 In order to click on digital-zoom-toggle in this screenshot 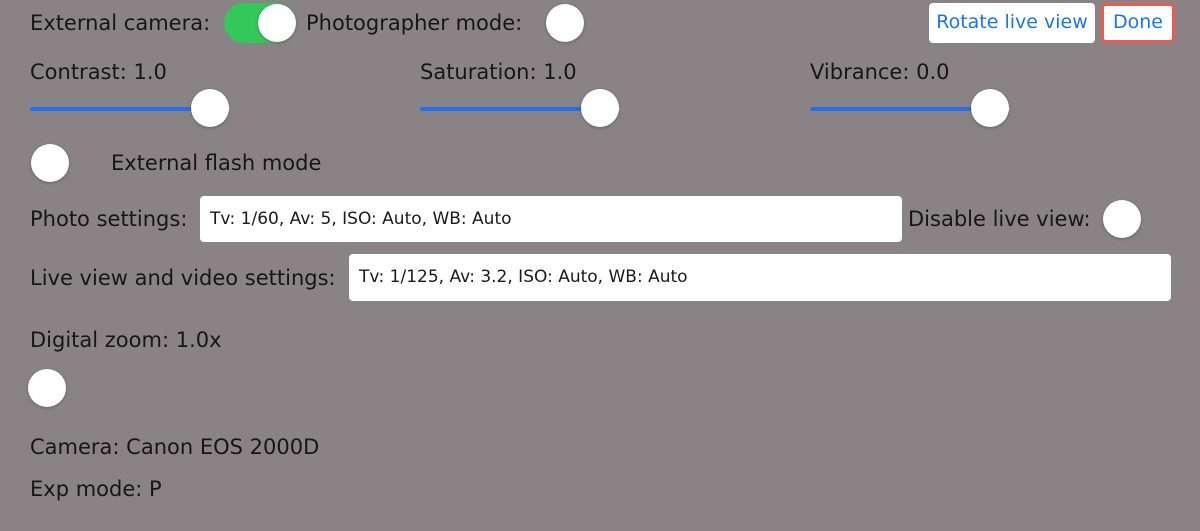, I will do `click(64, 388)`.